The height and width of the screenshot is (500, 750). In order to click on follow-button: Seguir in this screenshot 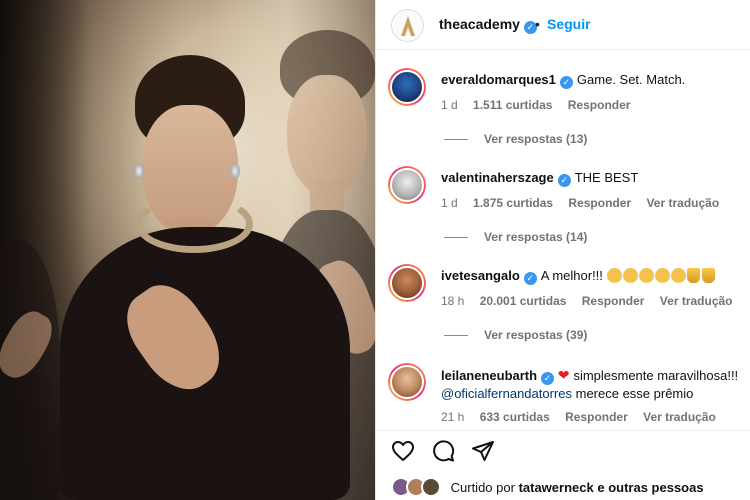, I will do `click(569, 24)`.